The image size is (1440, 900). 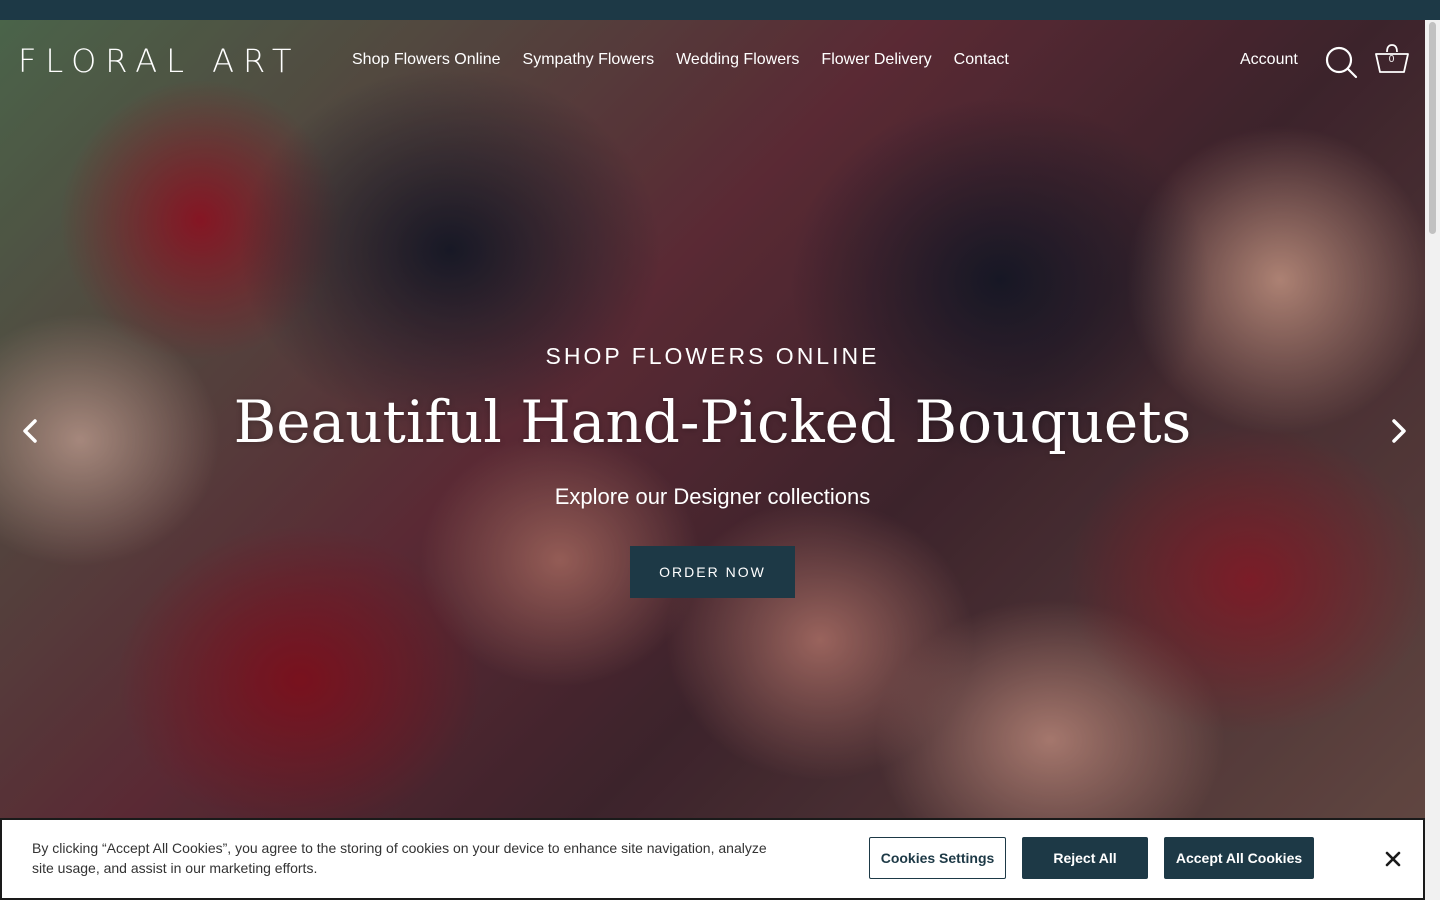 What do you see at coordinates (159, 61) in the screenshot?
I see `site-logo: FLORAL ART` at bounding box center [159, 61].